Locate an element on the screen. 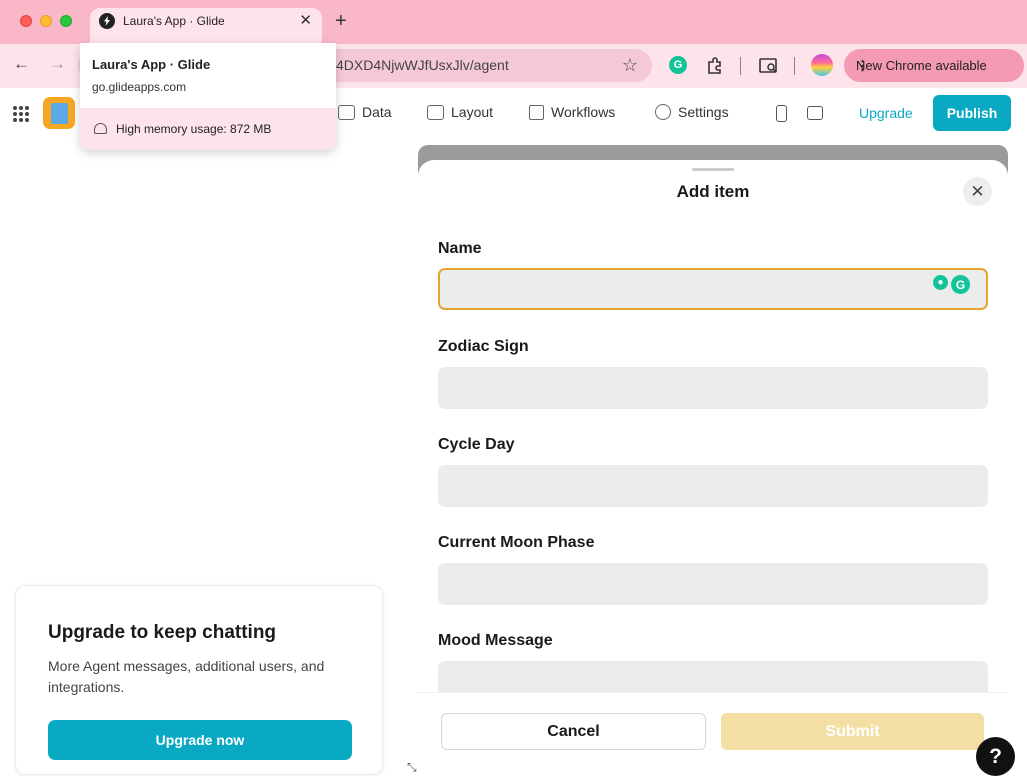 The height and width of the screenshot is (776, 1027). memory-usage-text: High memory usage: 872 MB is located at coordinates (194, 129).